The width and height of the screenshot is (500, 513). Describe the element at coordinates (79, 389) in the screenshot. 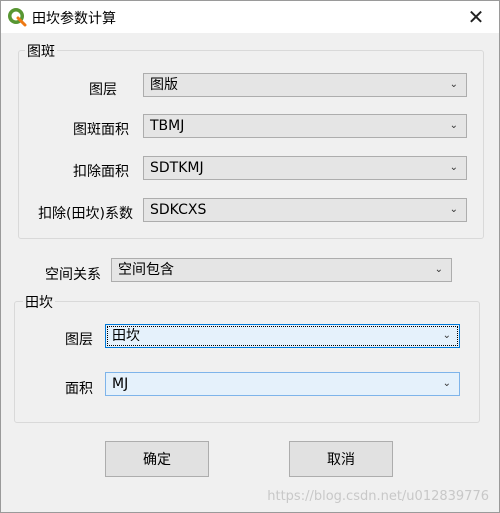

I see `tiankan-area-label: 面积` at that location.